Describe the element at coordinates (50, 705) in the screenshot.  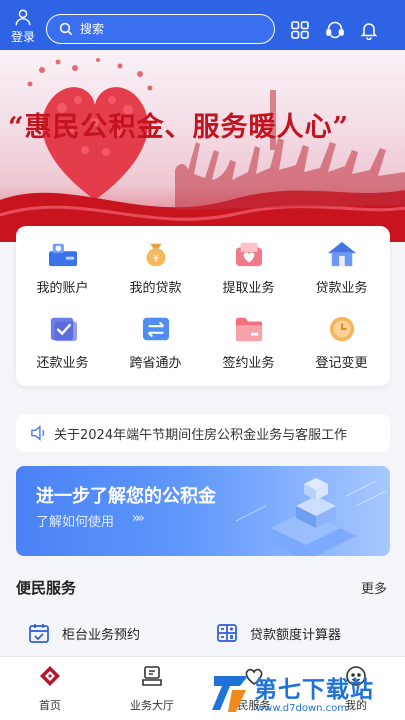
I see `nav-label: 首页` at that location.